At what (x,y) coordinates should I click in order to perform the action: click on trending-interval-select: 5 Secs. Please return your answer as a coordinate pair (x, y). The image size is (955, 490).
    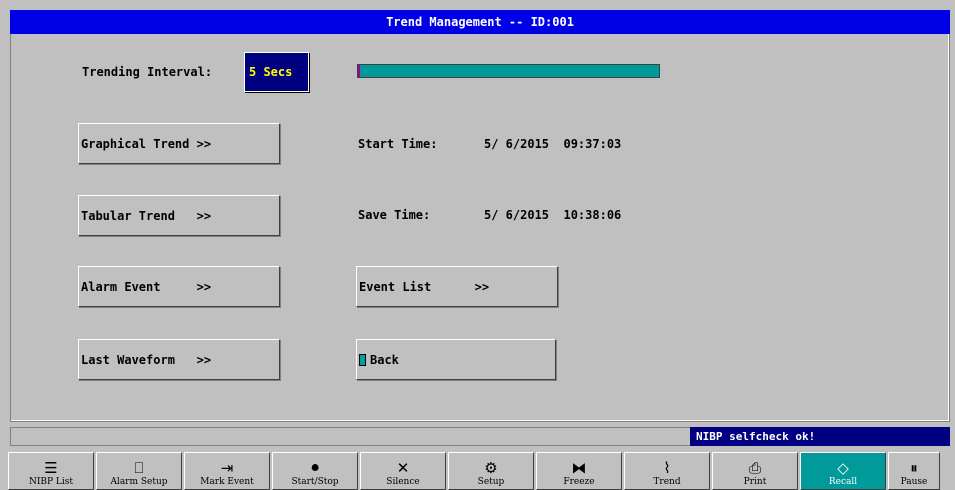
    Looking at the image, I should click on (276, 72).